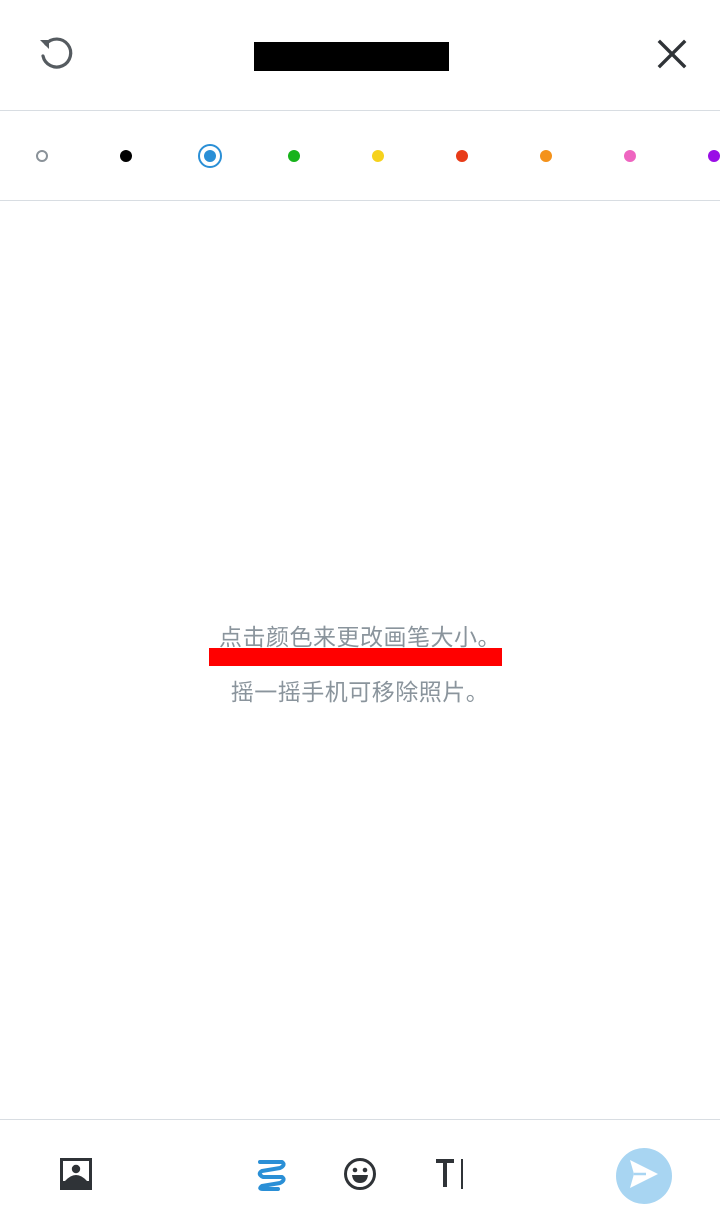 This screenshot has width=720, height=1232. I want to click on close-icon, so click(672, 56).